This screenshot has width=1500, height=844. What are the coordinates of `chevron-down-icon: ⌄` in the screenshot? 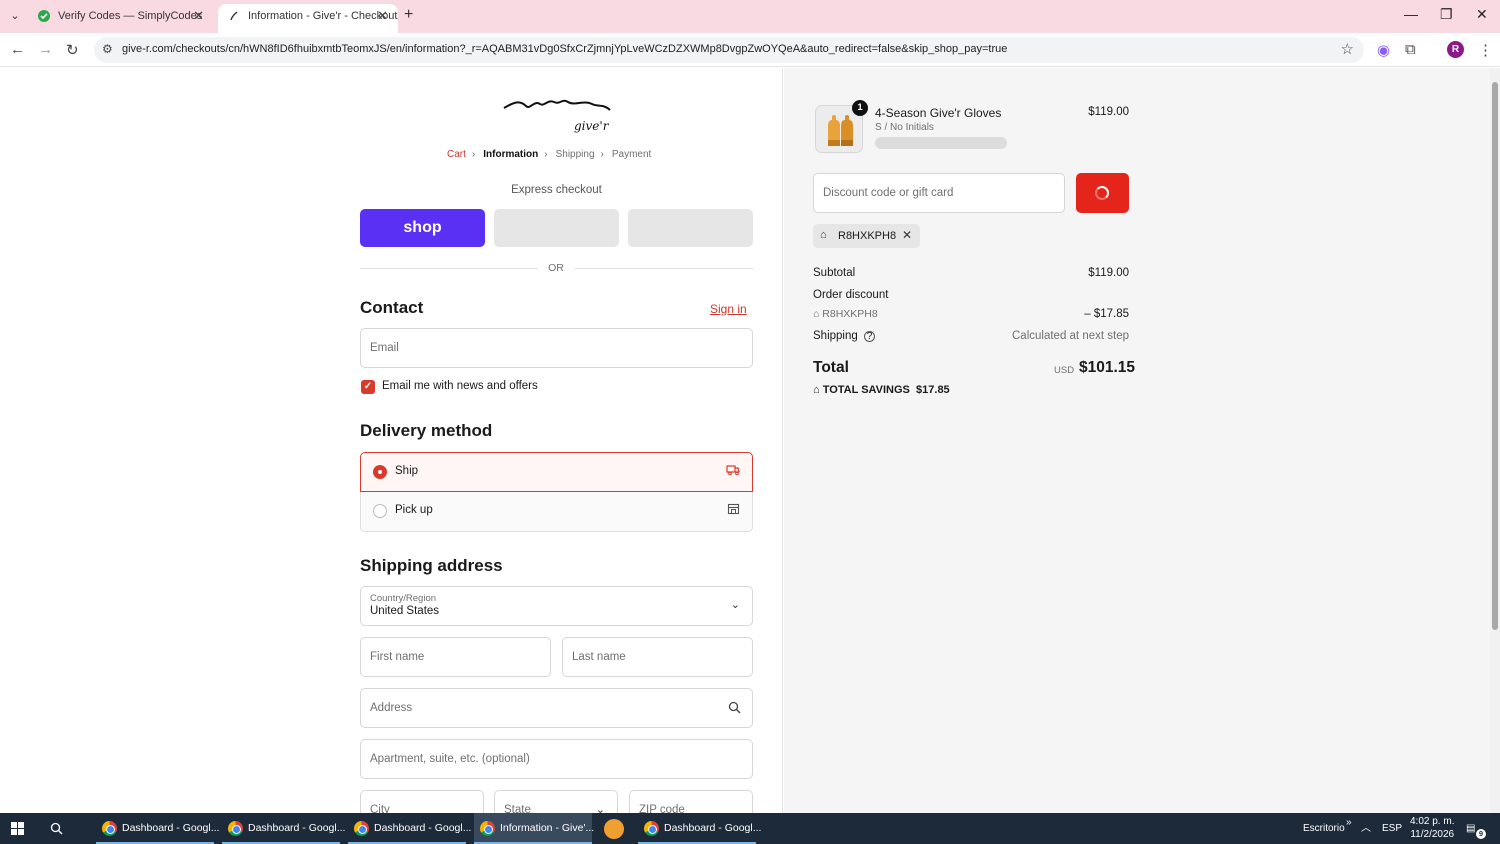 It's located at (600, 808).